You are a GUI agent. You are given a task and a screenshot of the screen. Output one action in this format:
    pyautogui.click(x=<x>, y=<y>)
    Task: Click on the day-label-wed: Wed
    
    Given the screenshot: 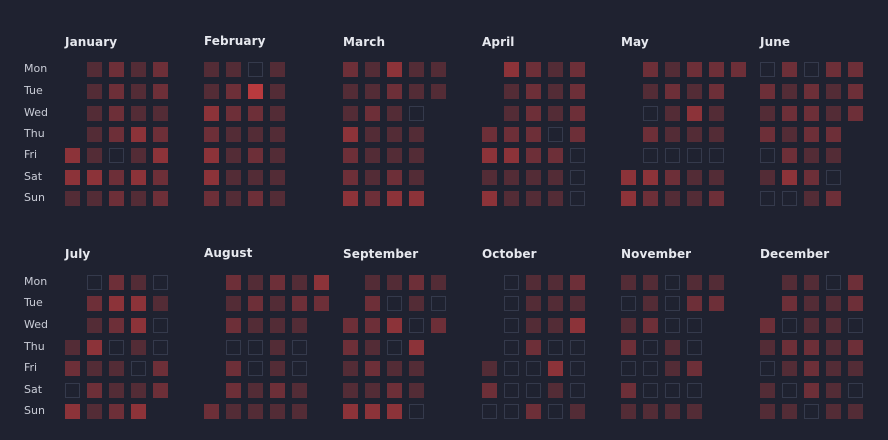 What is the action you would take?
    pyautogui.click(x=36, y=324)
    